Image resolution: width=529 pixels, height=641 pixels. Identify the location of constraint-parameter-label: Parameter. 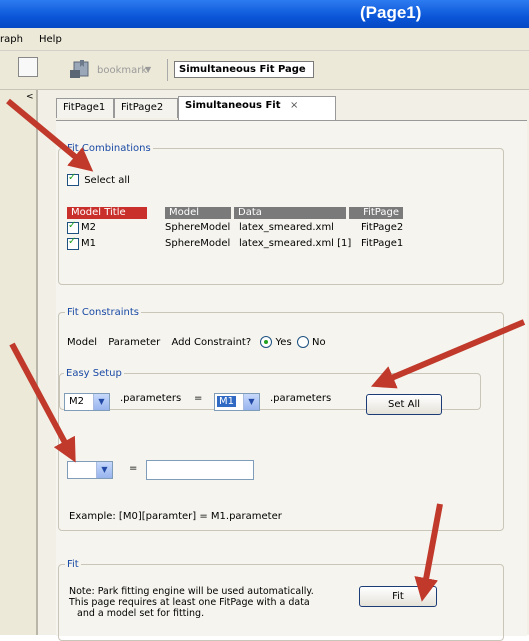
(134, 342).